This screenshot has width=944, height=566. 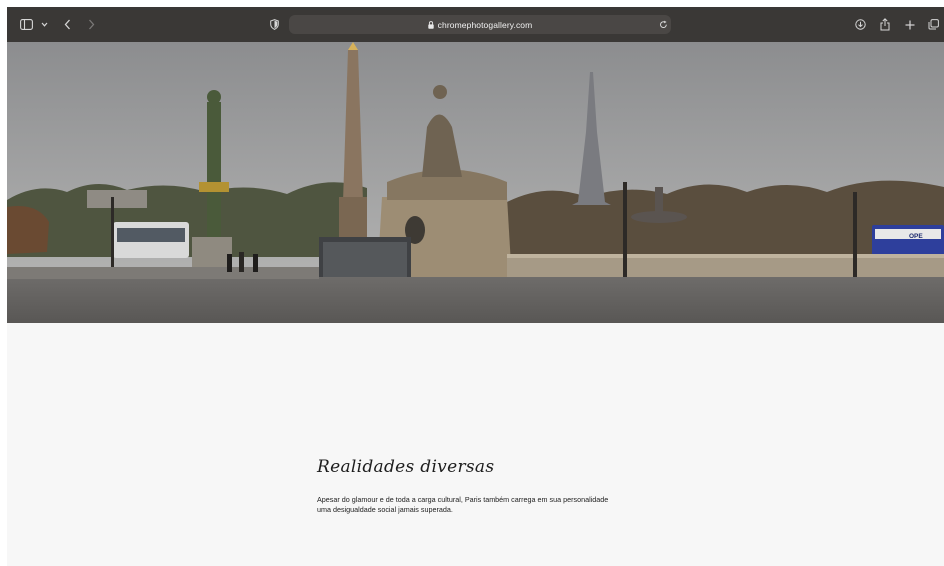 I want to click on chevron-down-icon, so click(x=44, y=24).